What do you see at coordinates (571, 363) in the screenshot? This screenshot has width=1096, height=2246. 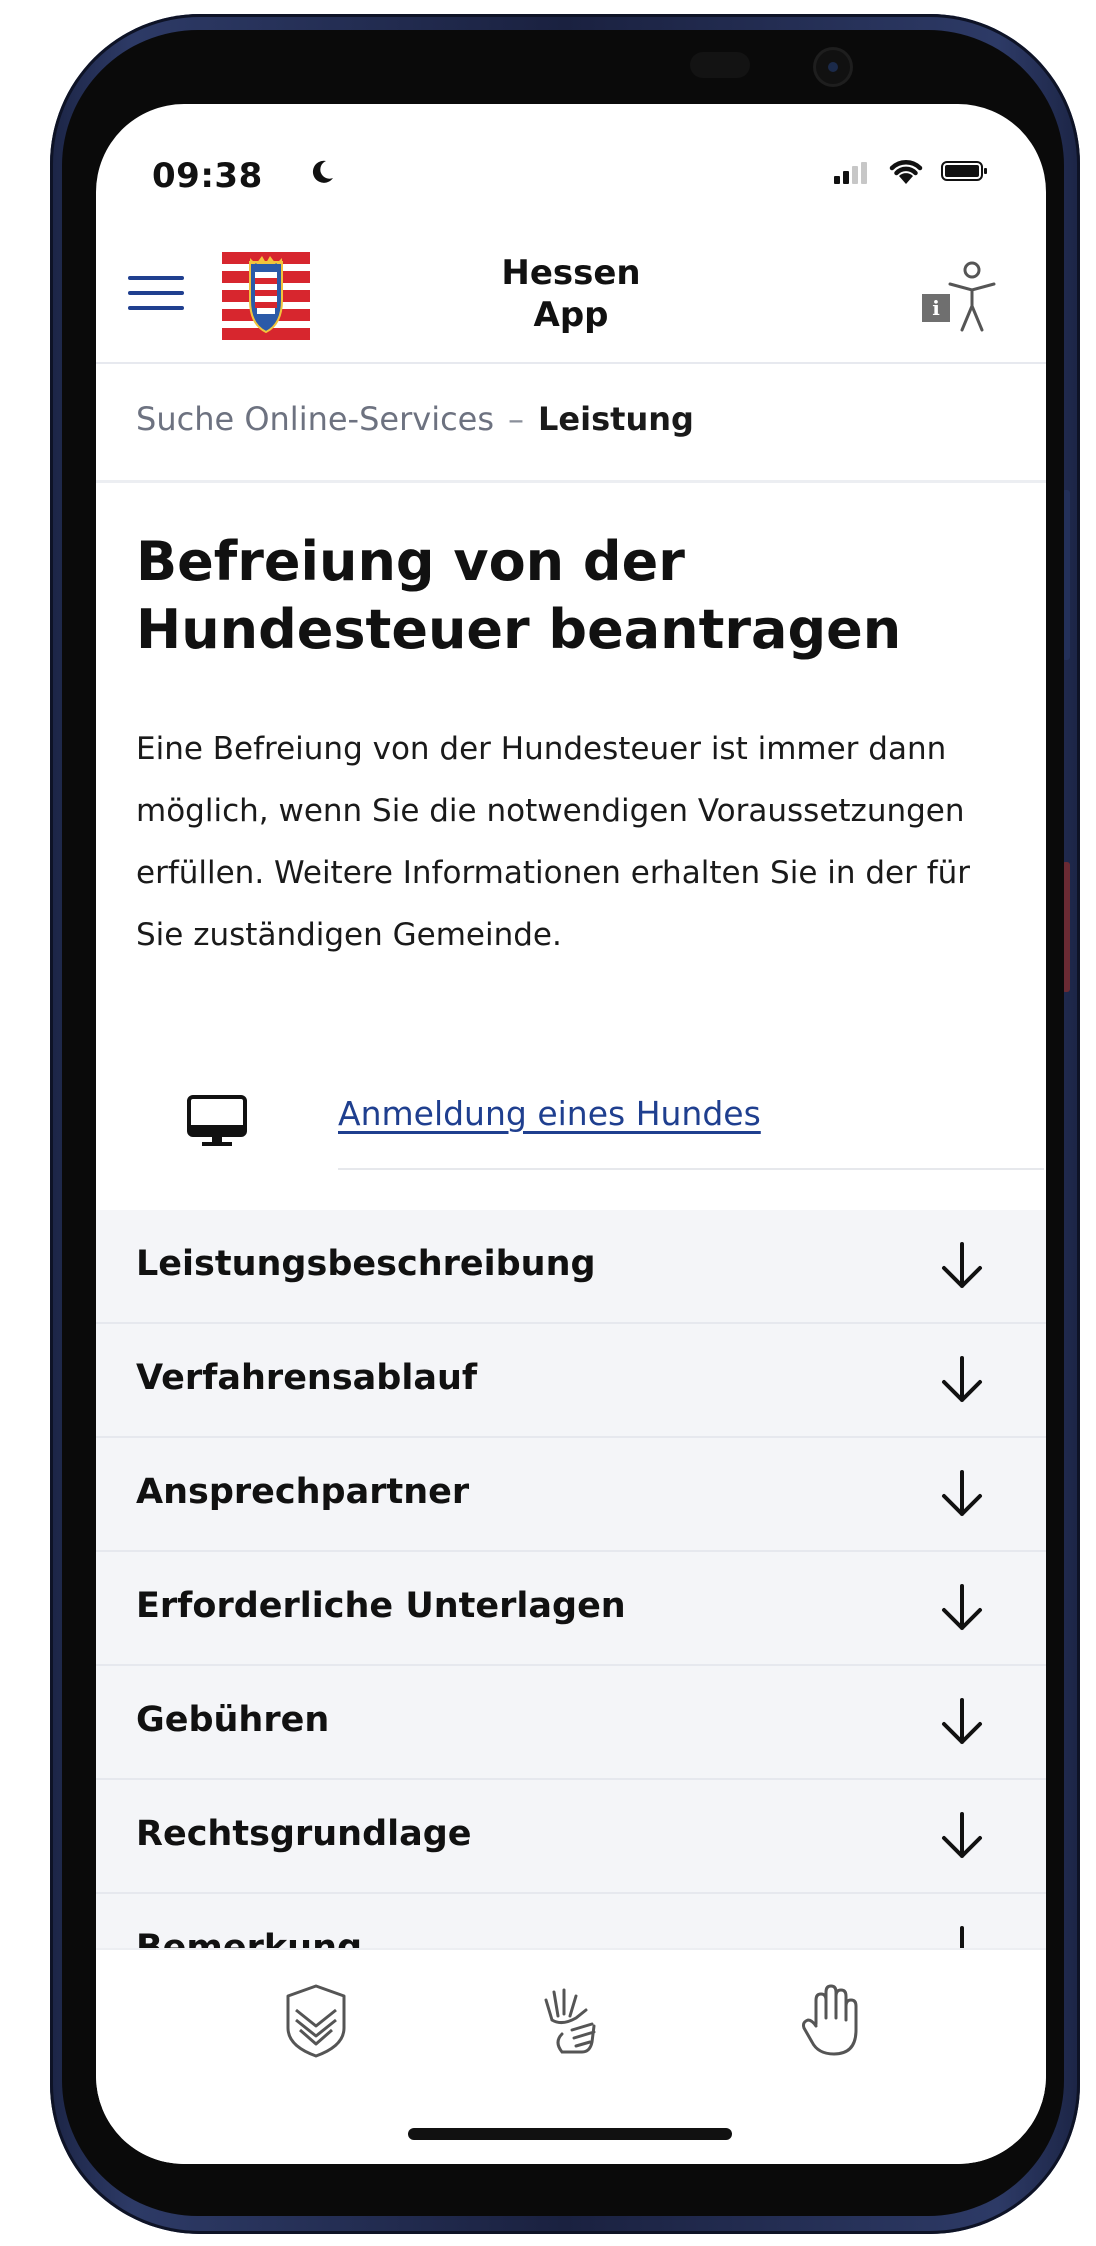 I see `header-divider` at bounding box center [571, 363].